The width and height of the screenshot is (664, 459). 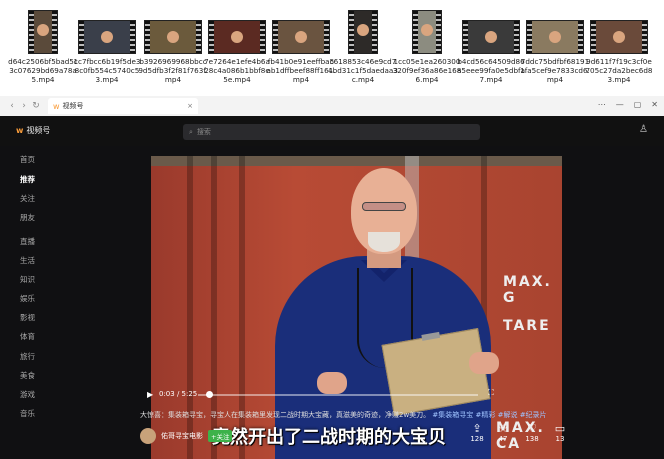 I want to click on video-file: c618853c46e9cd74bd31c1f5daedaa3c.mp4, so click(x=363, y=45).